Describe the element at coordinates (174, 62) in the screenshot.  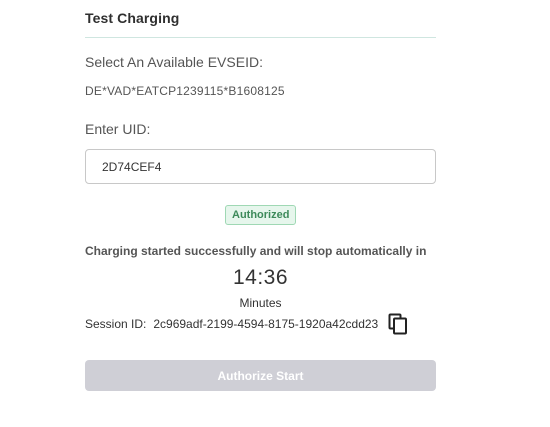
I see `evseid-label: Select An Available EVSEID:` at that location.